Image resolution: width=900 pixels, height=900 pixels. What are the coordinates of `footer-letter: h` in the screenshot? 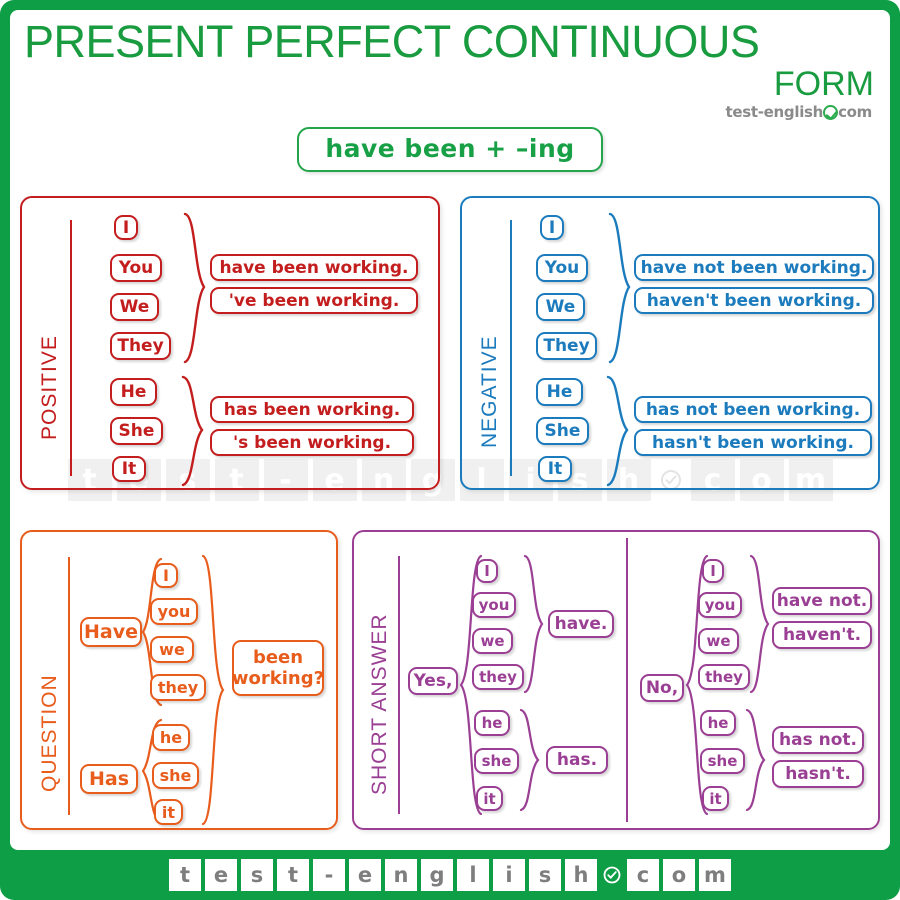 It's located at (581, 875).